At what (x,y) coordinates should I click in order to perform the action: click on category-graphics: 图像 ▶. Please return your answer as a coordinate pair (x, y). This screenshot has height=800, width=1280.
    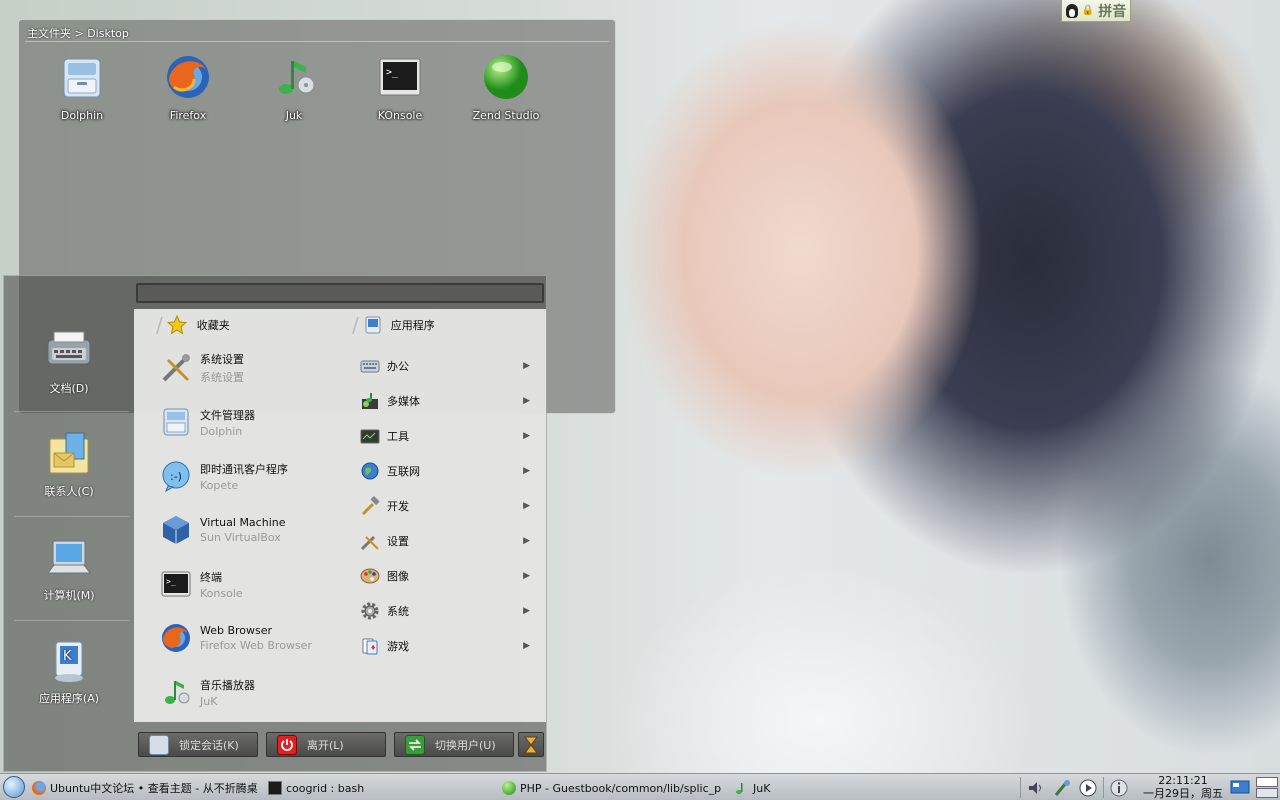
    Looking at the image, I should click on (445, 576).